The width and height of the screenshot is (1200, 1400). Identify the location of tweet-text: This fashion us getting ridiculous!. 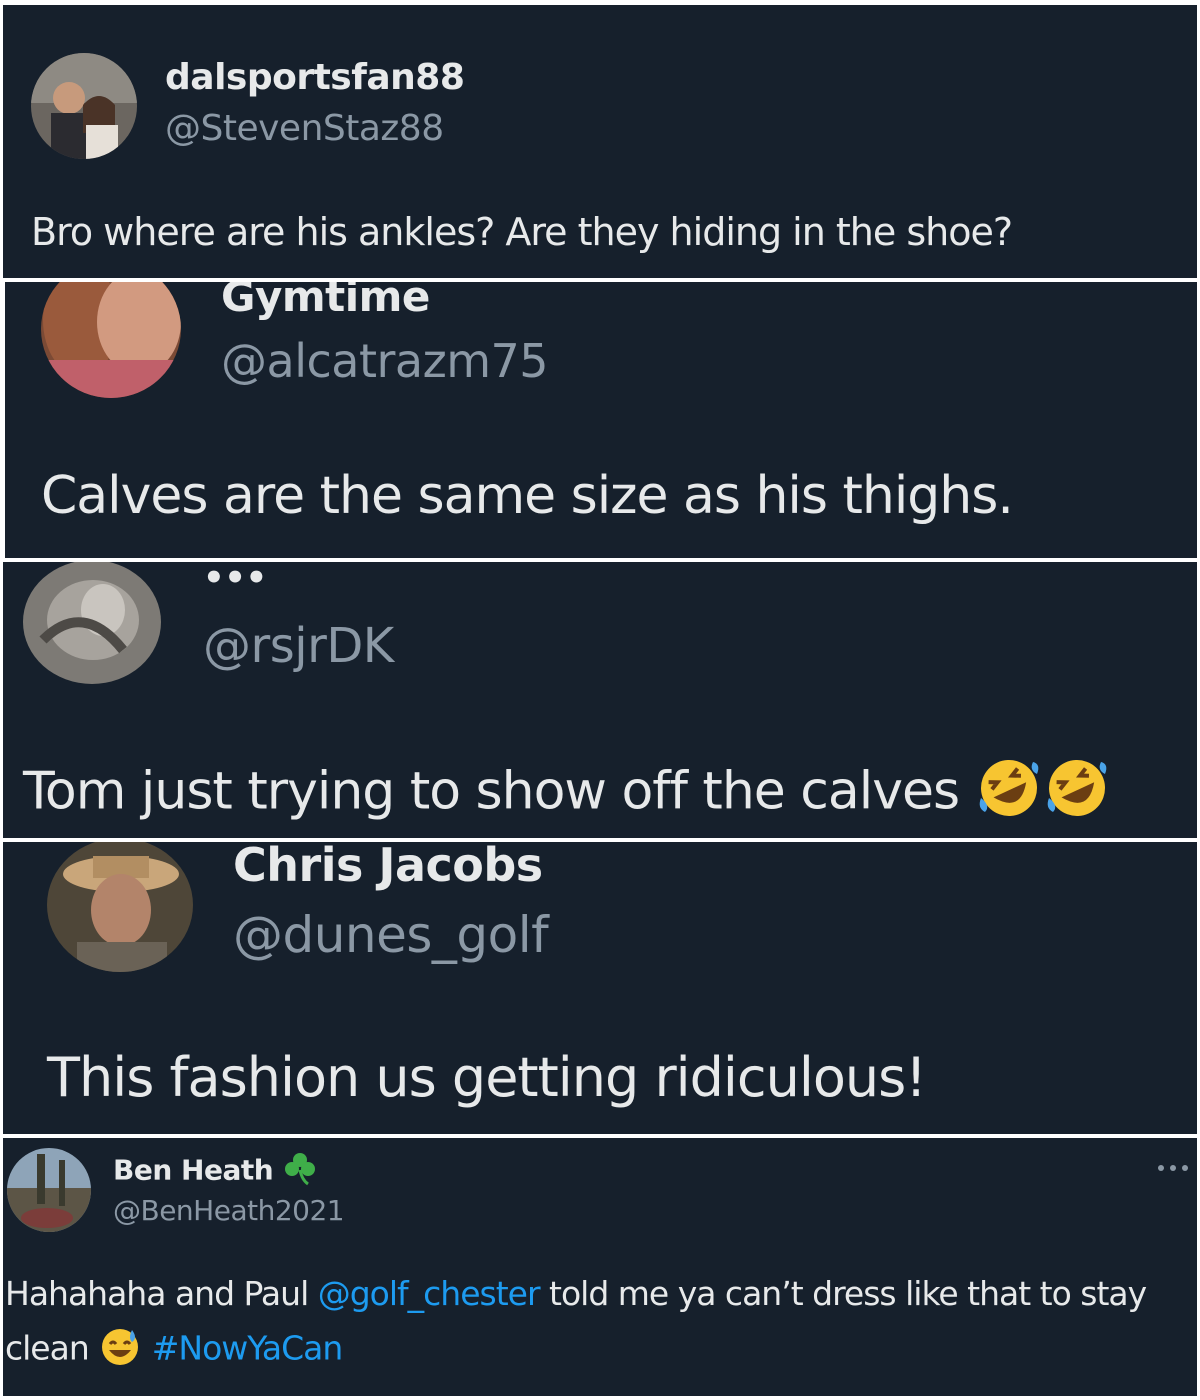
(487, 1077).